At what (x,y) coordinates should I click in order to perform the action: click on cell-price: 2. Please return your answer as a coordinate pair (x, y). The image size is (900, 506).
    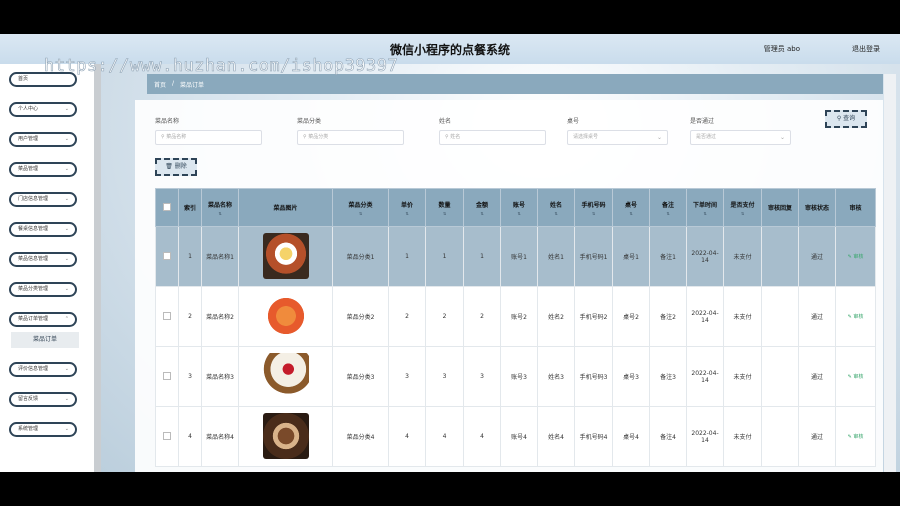
    Looking at the image, I should click on (407, 316).